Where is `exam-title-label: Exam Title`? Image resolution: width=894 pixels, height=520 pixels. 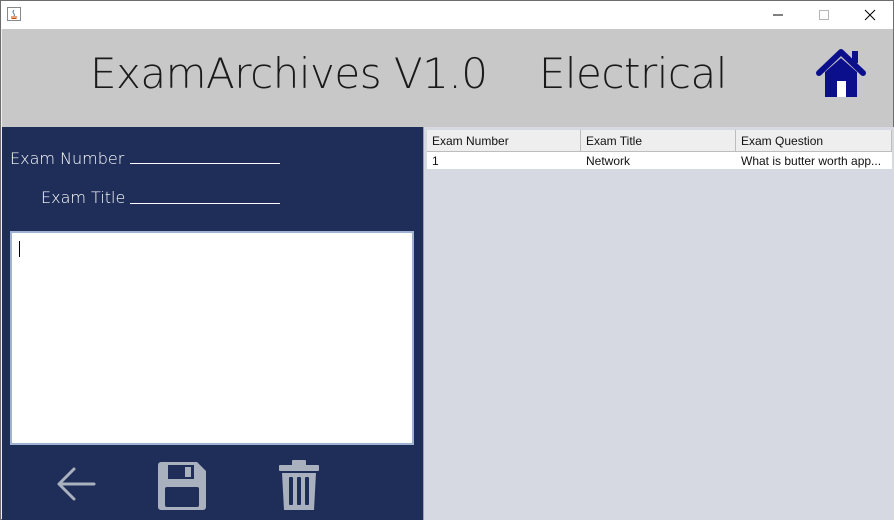
exam-title-label: Exam Title is located at coordinates (83, 197).